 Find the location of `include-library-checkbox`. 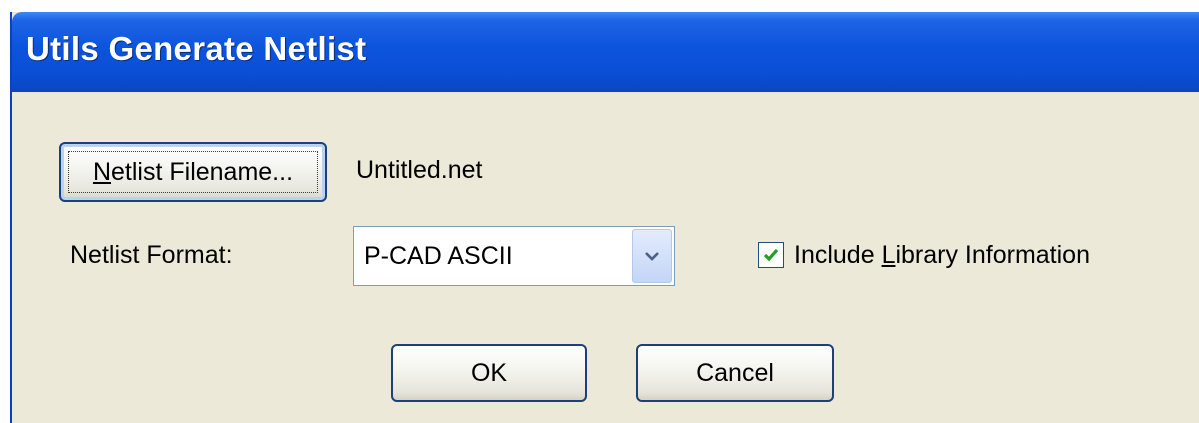

include-library-checkbox is located at coordinates (771, 255).